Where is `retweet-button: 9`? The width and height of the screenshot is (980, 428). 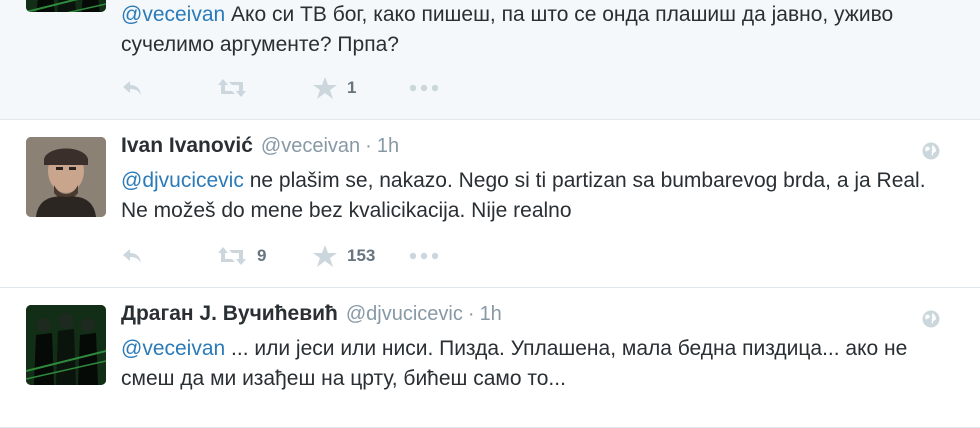 retweet-button: 9 is located at coordinates (265, 256).